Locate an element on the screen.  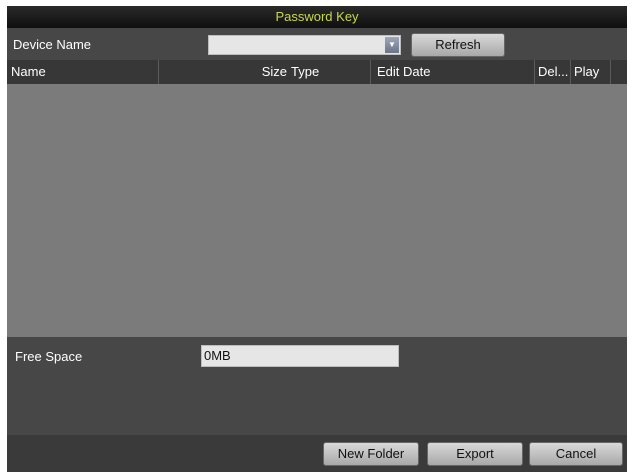
column-header-type: Type is located at coordinates (330, 72).